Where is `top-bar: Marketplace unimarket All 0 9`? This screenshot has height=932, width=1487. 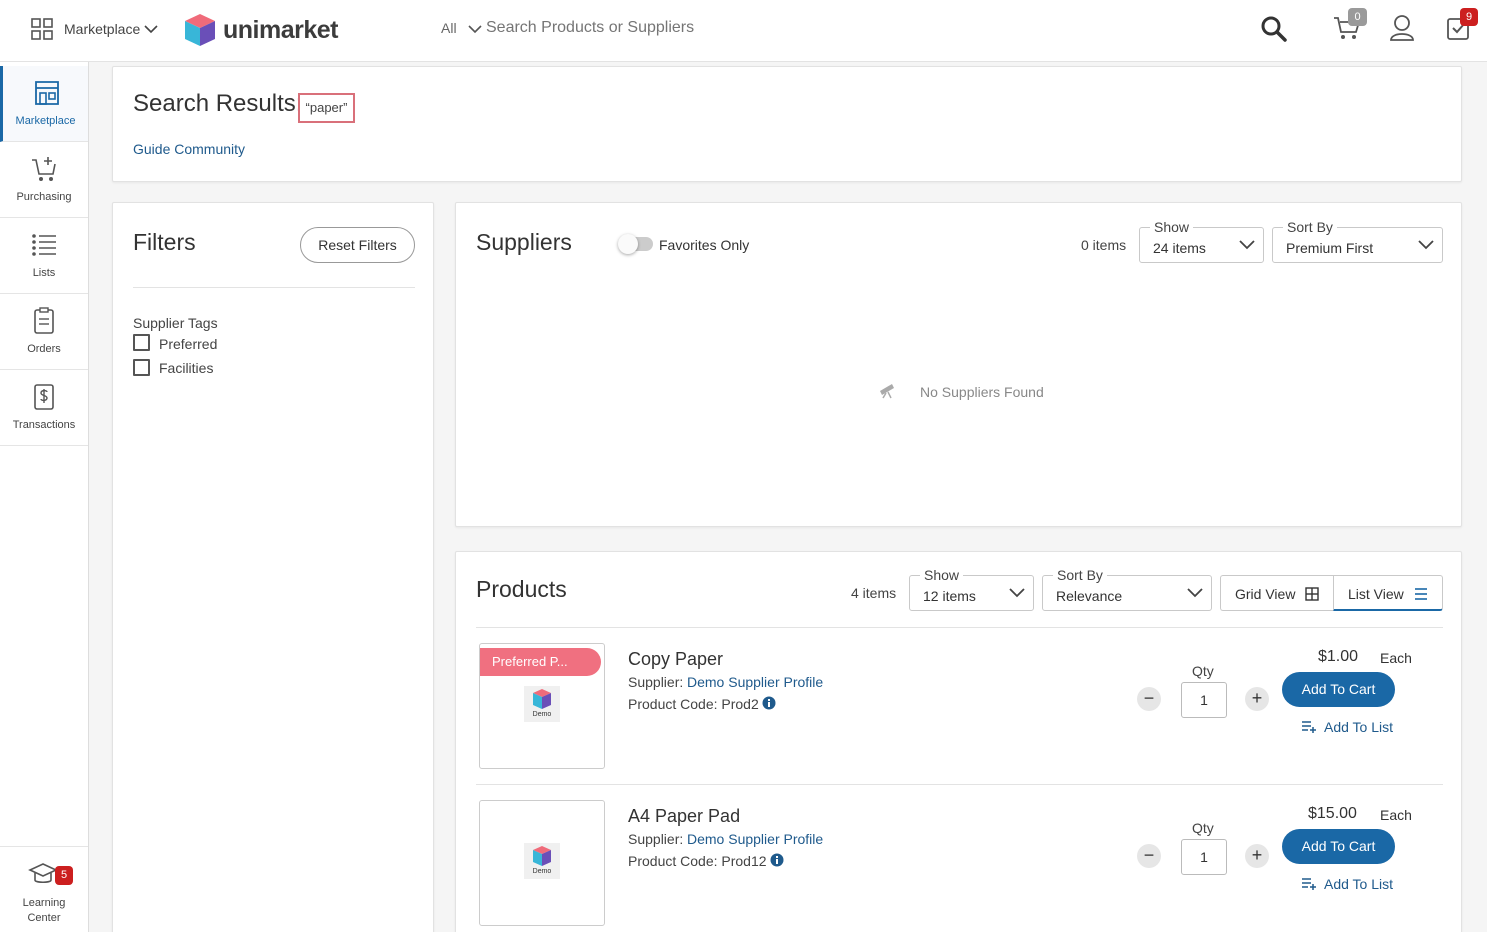
top-bar: Marketplace unimarket All 0 9 is located at coordinates (743, 31).